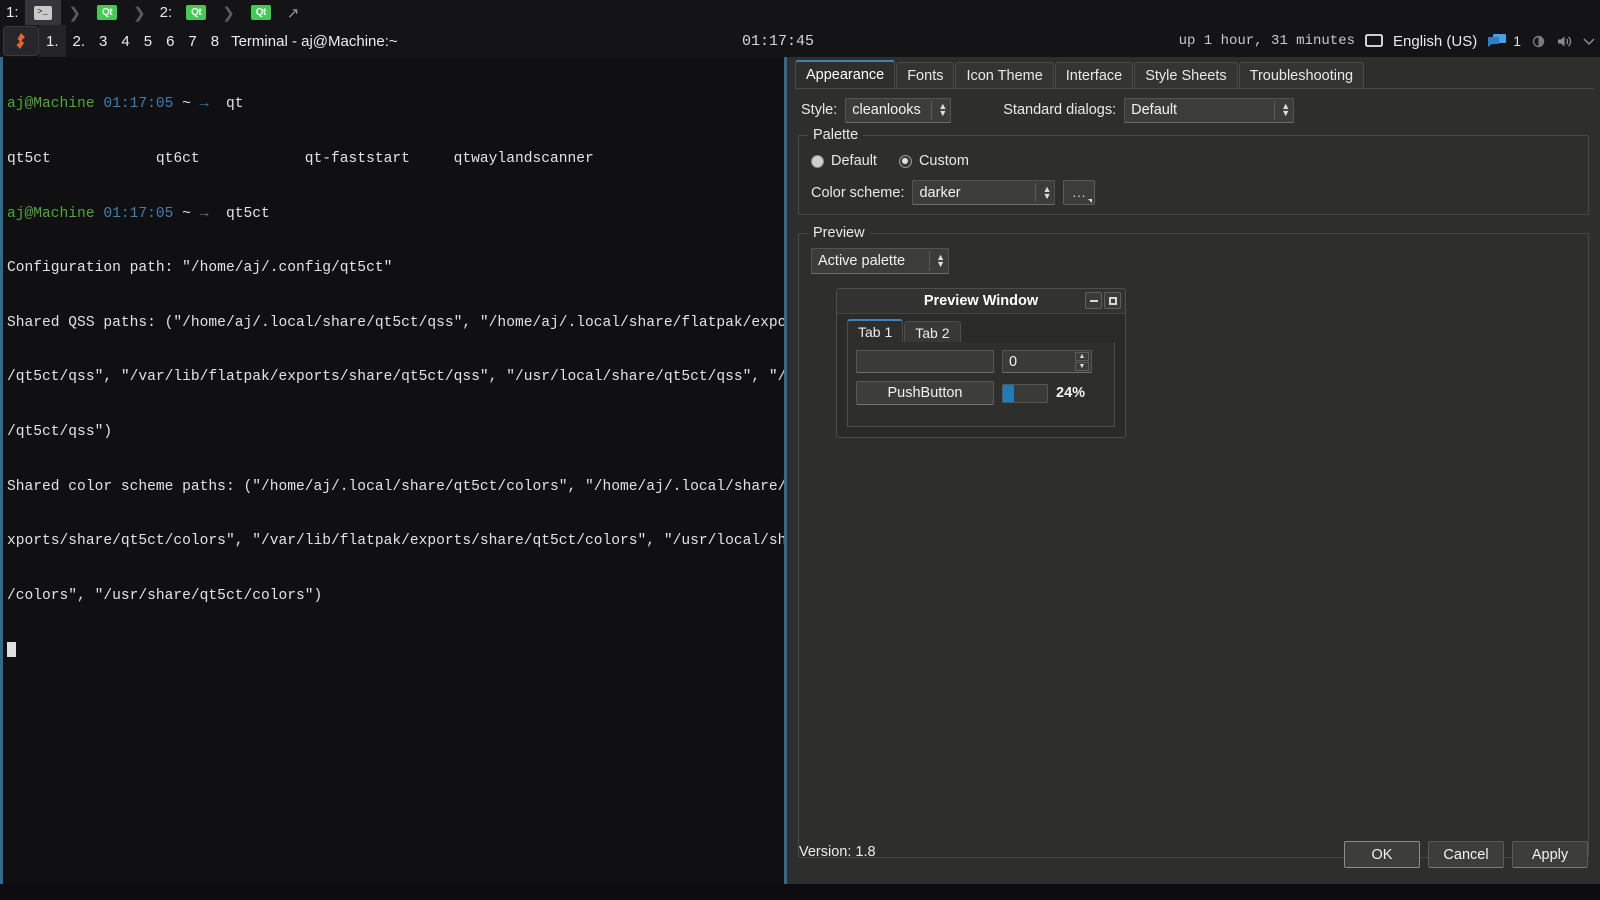 The width and height of the screenshot is (1600, 900). I want to click on palette-group-title: Palette, so click(836, 135).